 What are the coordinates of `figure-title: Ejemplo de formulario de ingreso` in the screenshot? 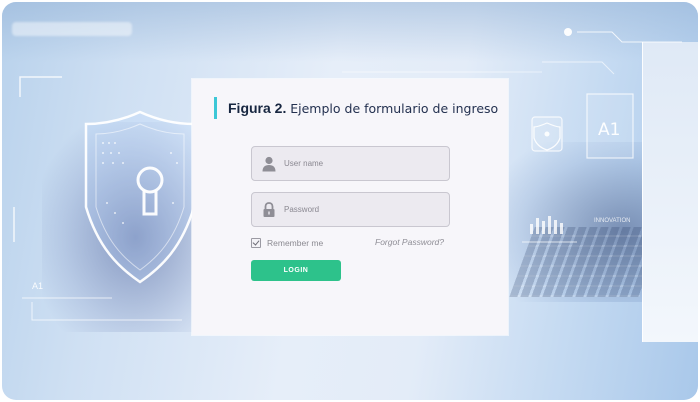 It's located at (394, 108).